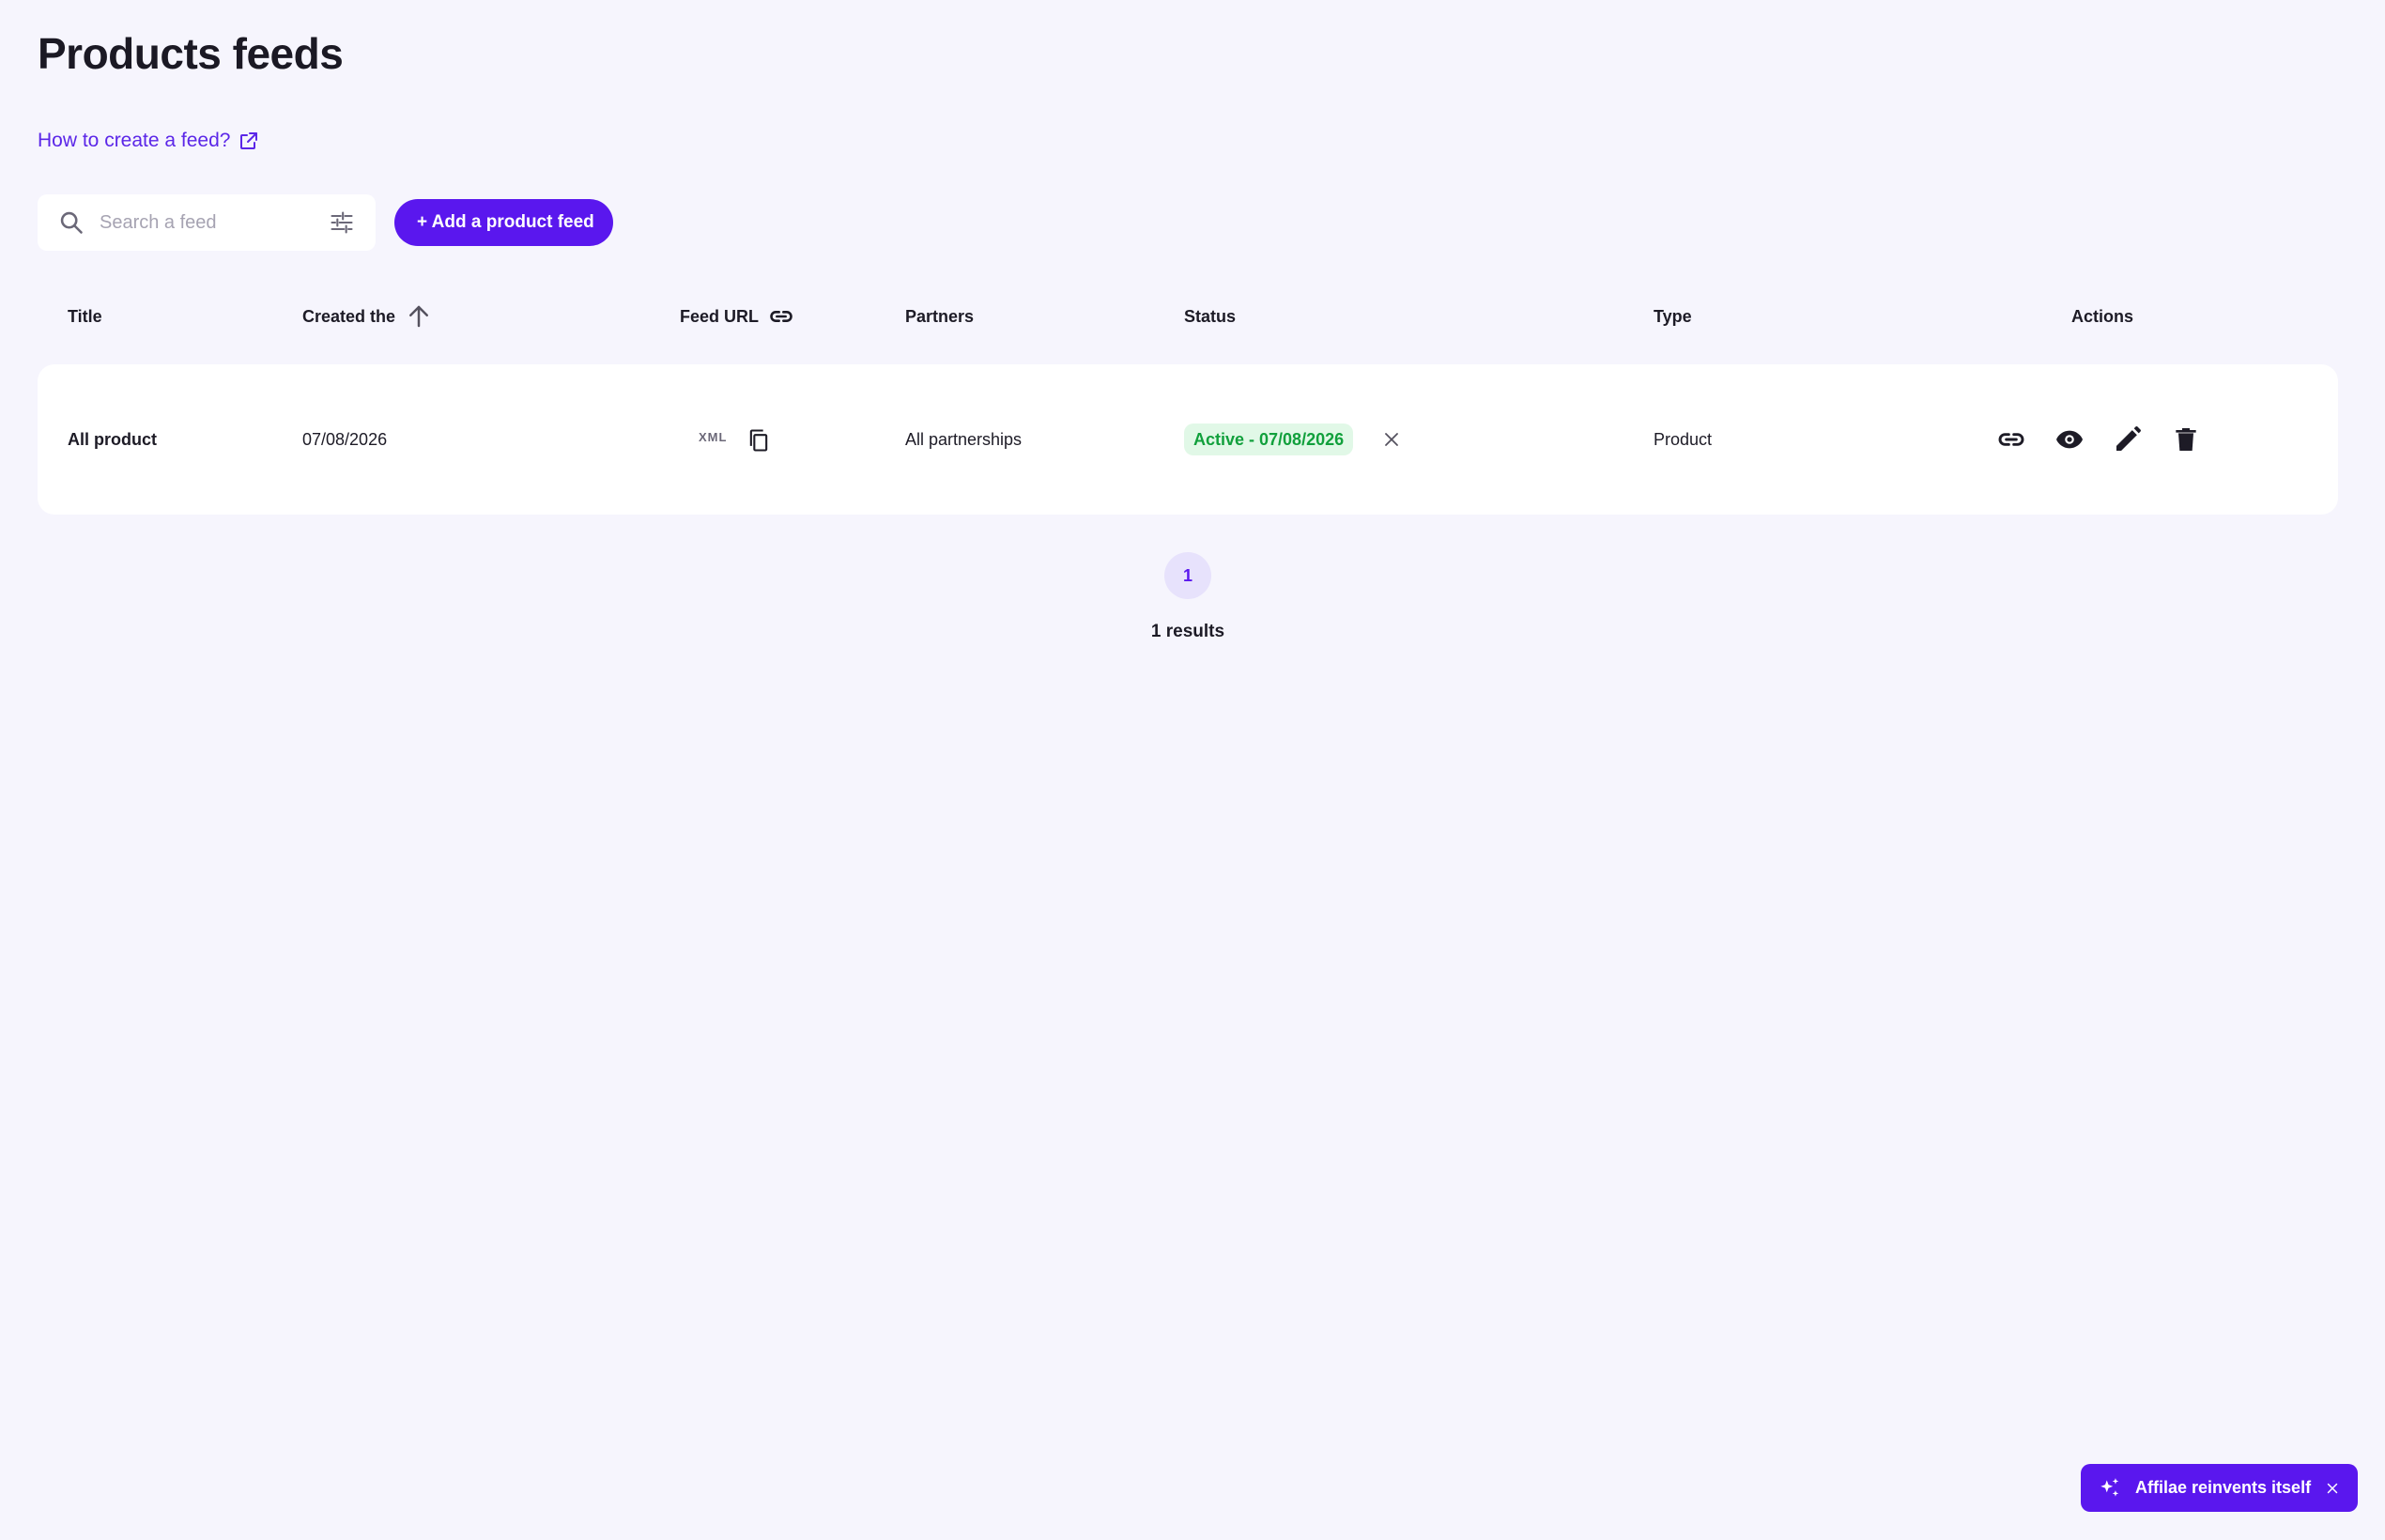 This screenshot has height=1540, width=2385. What do you see at coordinates (419, 316) in the screenshot?
I see `sort-arrow-up-icon` at bounding box center [419, 316].